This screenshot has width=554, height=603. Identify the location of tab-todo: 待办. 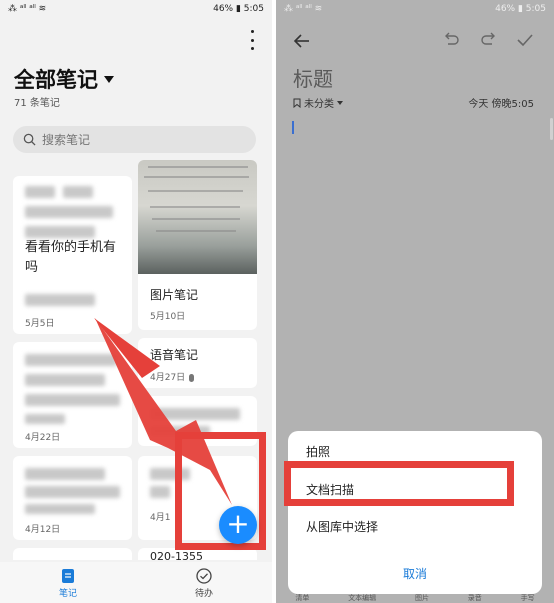
(204, 582).